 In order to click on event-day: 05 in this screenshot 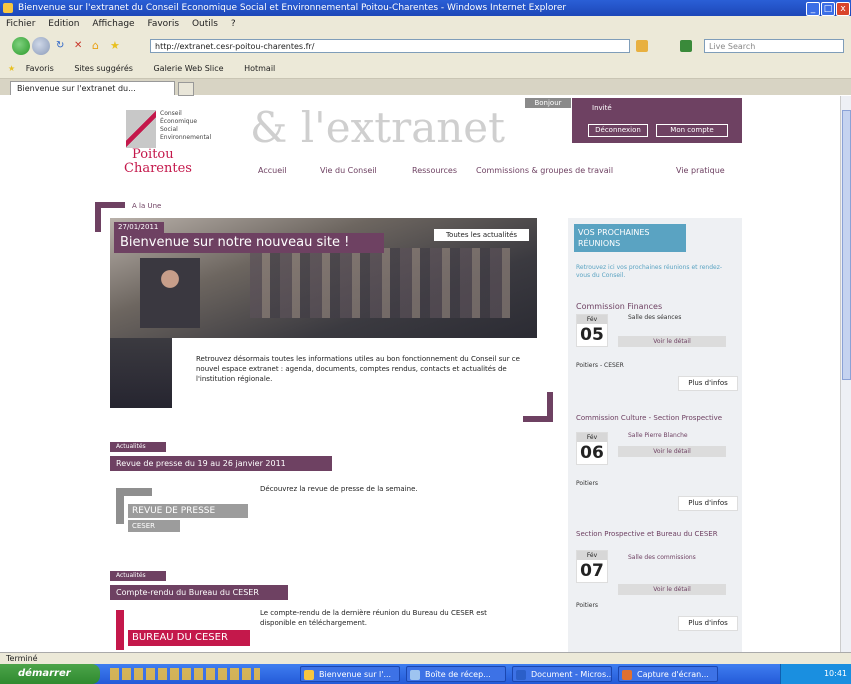, I will do `click(592, 335)`.